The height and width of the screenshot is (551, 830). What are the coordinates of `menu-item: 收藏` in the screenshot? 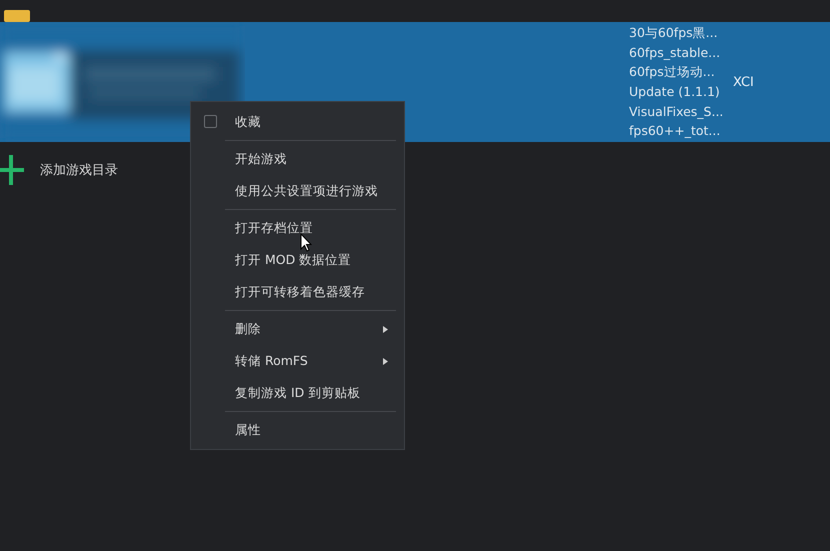 It's located at (297, 122).